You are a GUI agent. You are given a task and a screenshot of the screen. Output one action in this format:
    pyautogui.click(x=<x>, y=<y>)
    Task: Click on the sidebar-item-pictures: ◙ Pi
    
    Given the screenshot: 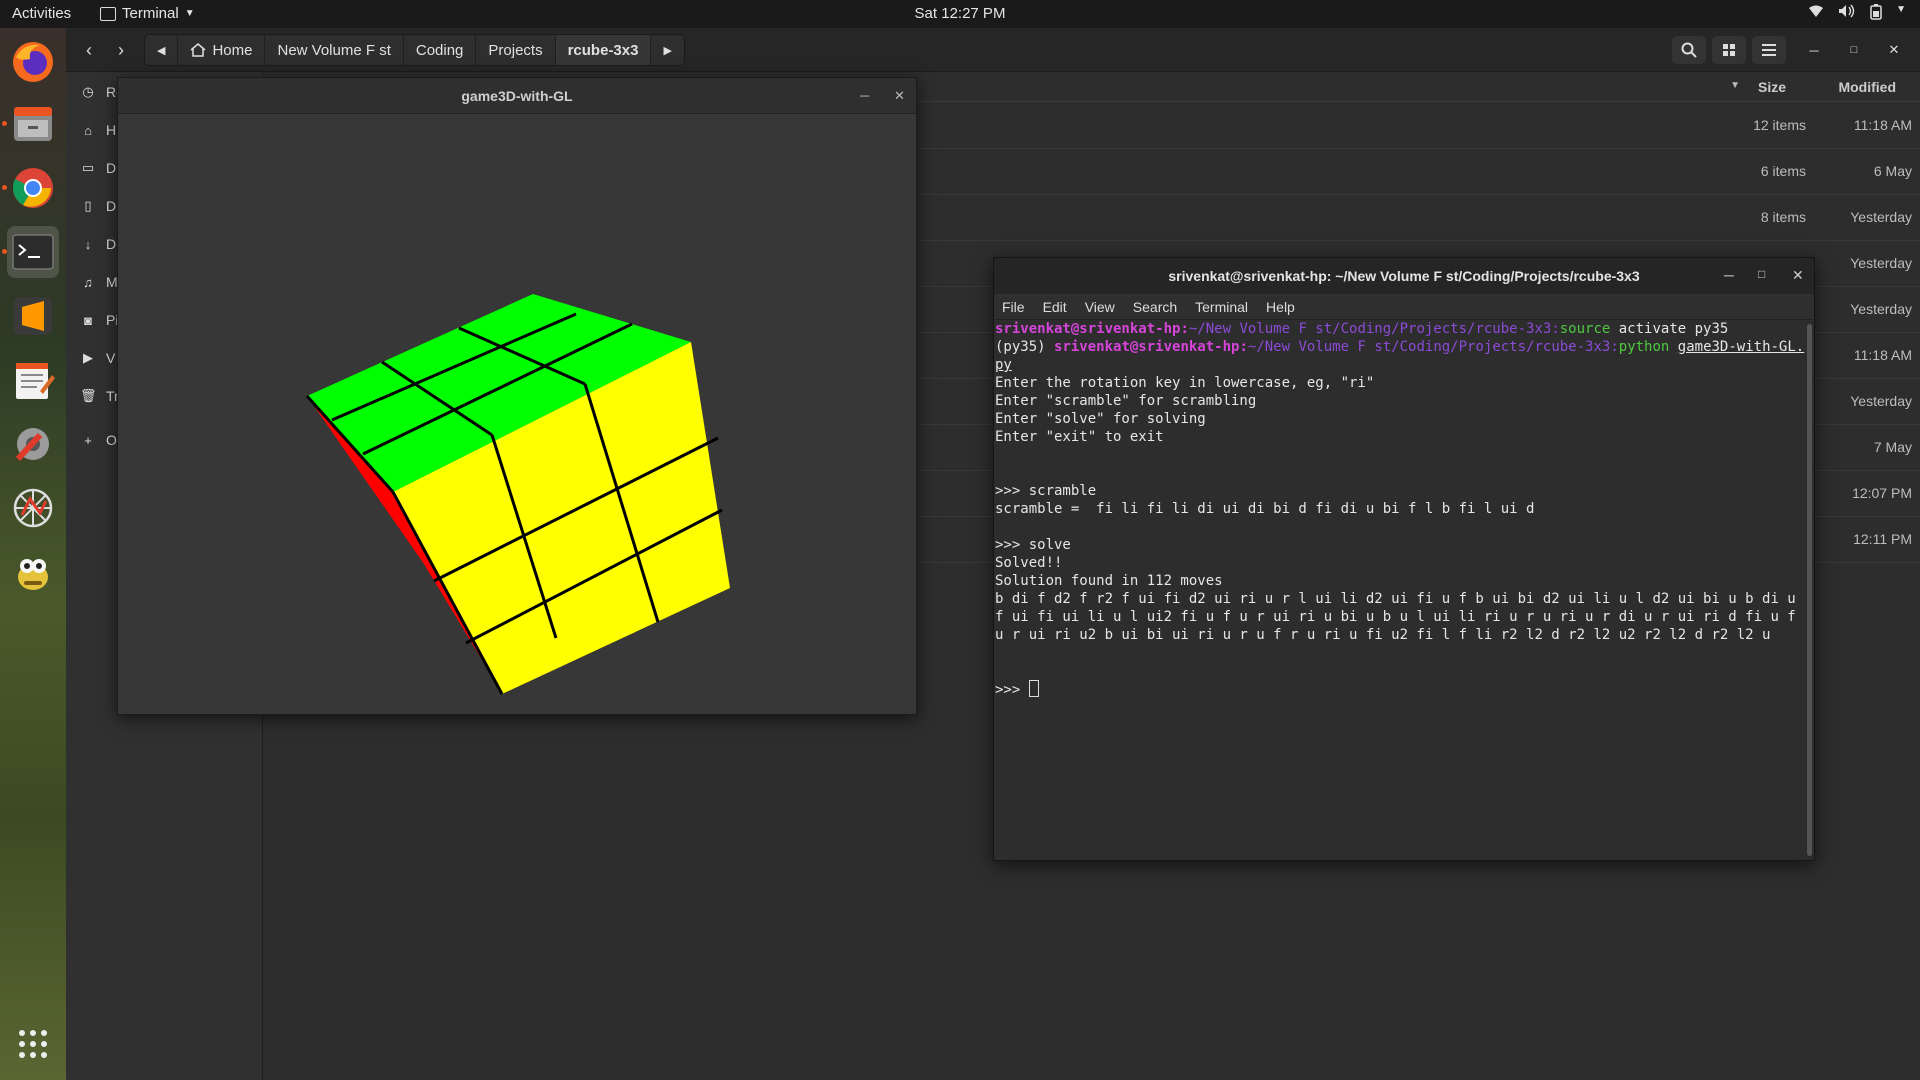 What is the action you would take?
    pyautogui.click(x=99, y=320)
    